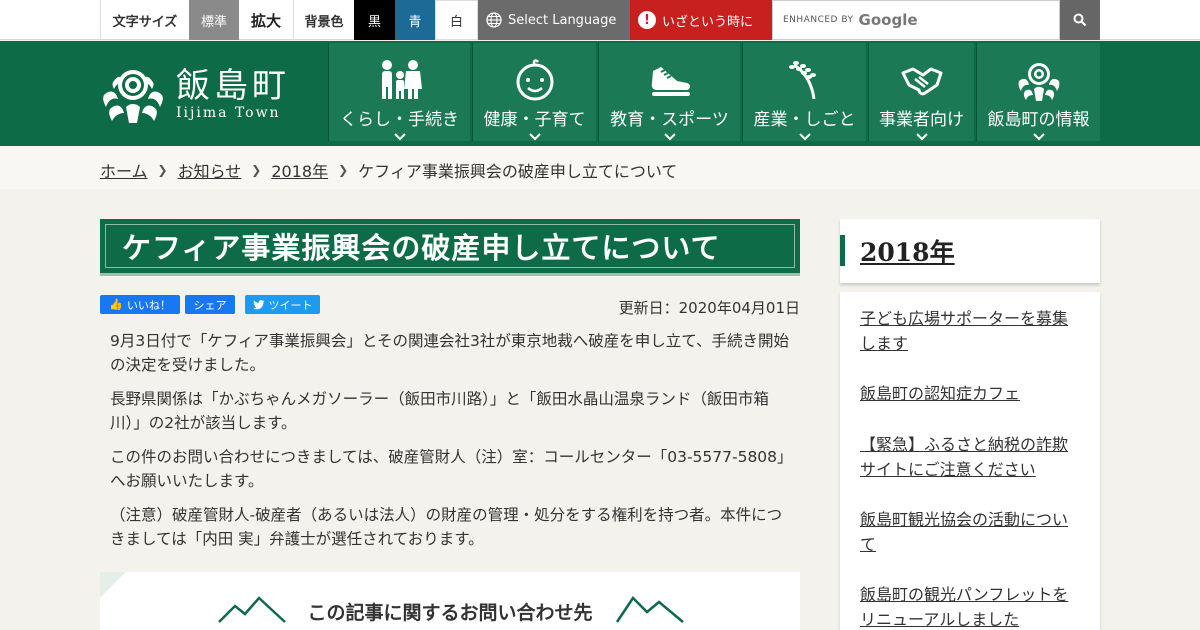  What do you see at coordinates (421, 248) in the screenshot?
I see `page-title: ケフィア事業振興会の破産申し立てについて` at bounding box center [421, 248].